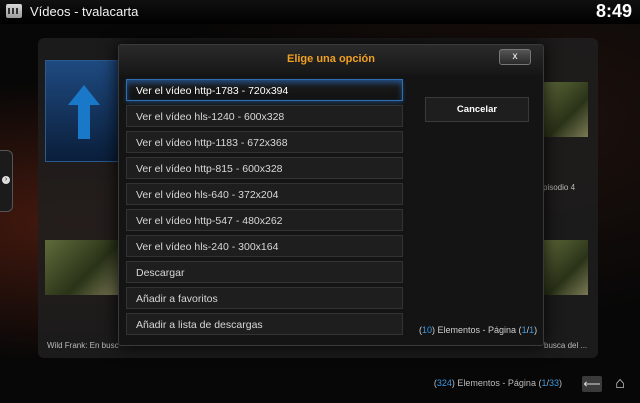 The image size is (640, 403). Describe the element at coordinates (264, 168) in the screenshot. I see `option-item: Ver el vídeo http-815 - 600x328` at that location.